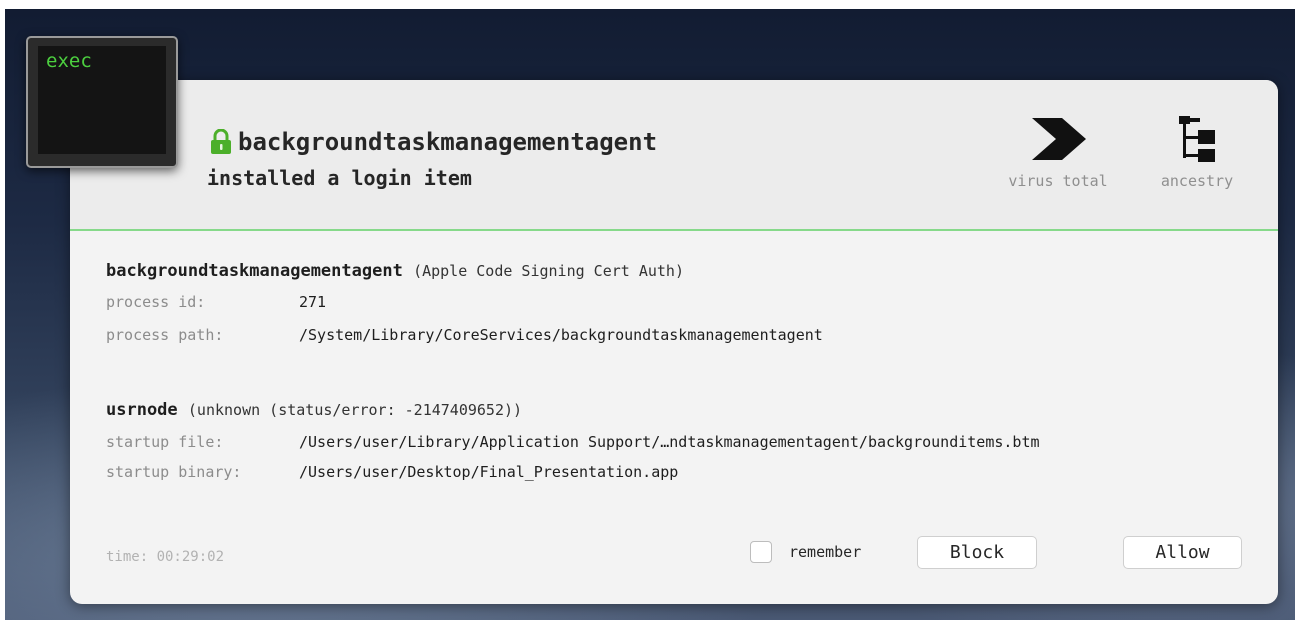  I want to click on title-row: backgroundtaskmanagementagent, so click(433, 142).